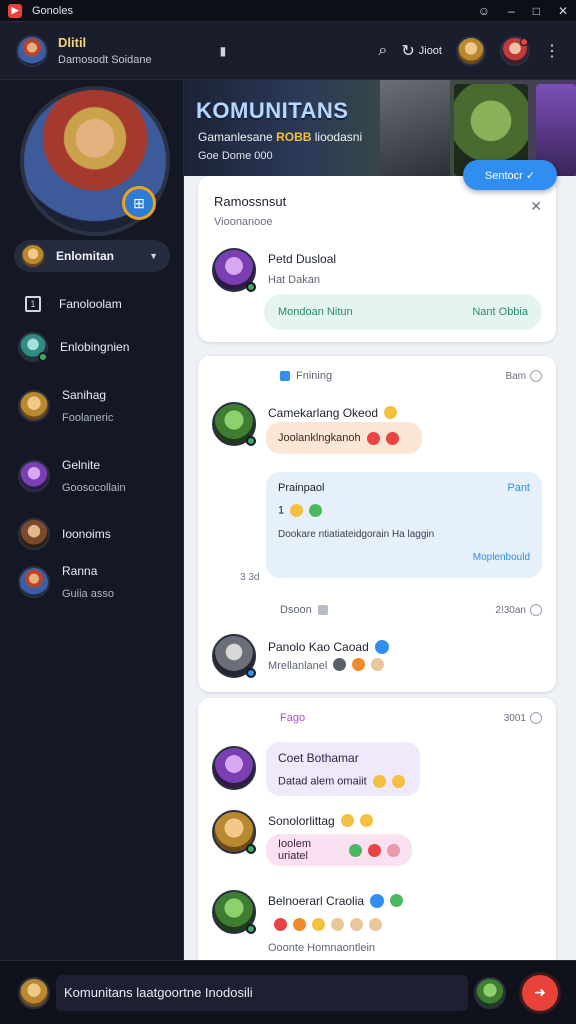 The image size is (576, 1024). I want to click on composer-bar: ➜, so click(288, 992).